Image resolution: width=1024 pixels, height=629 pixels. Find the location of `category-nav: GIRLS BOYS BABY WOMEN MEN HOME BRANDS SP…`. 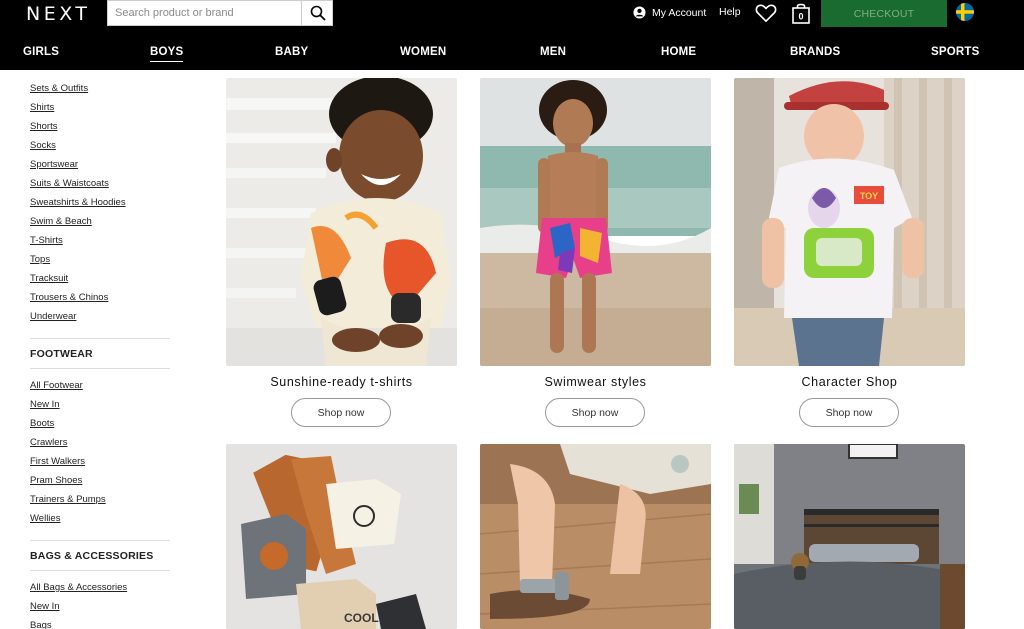

category-nav: GIRLS BOYS BABY WOMEN MEN HOME BRANDS SP… is located at coordinates (512, 49).